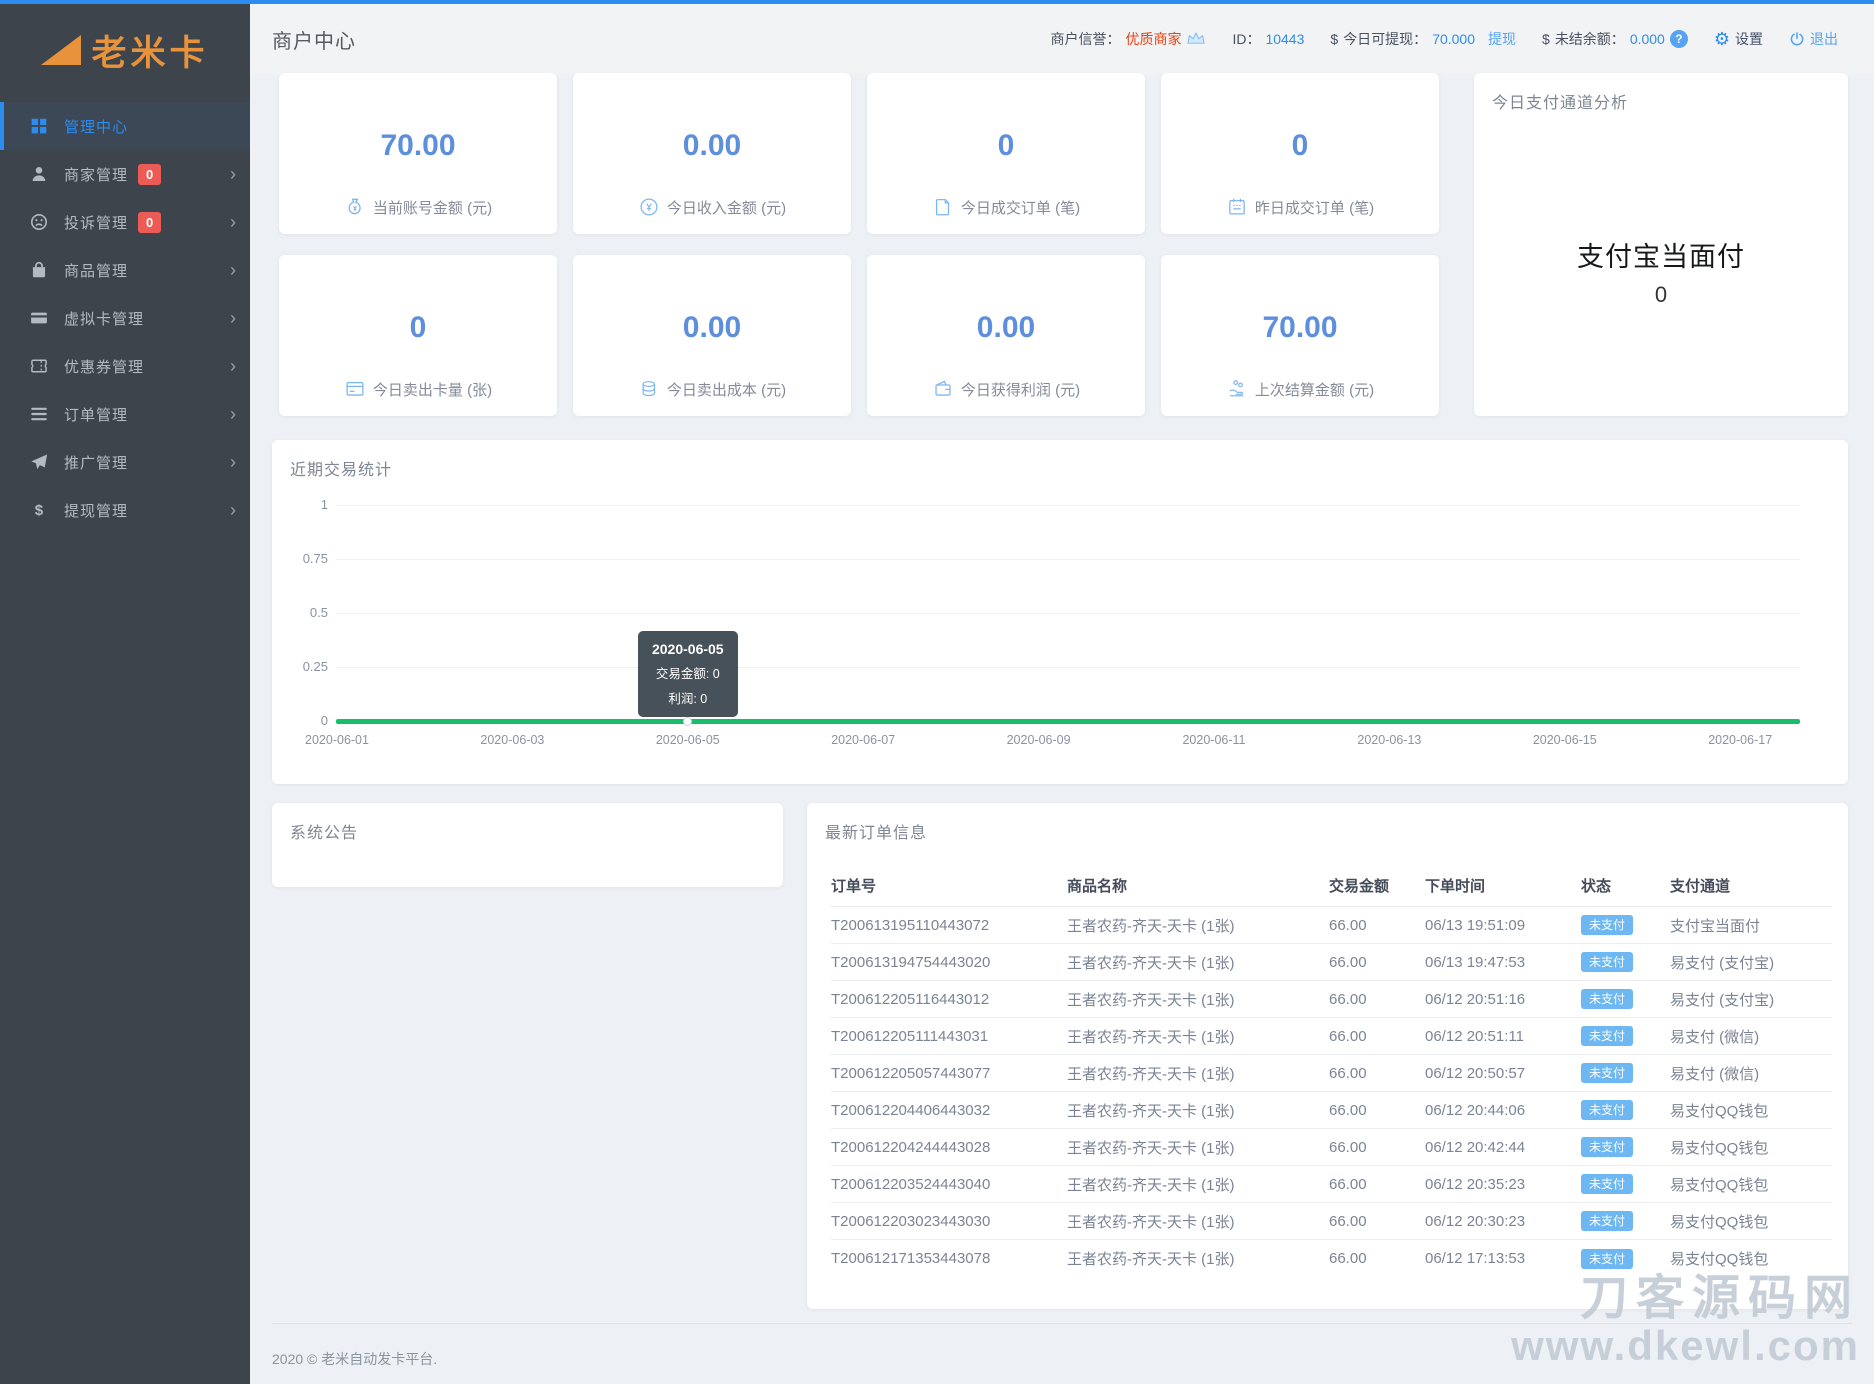 The width and height of the screenshot is (1874, 1384). I want to click on reputation-label: 商户信誉：, so click(1085, 39).